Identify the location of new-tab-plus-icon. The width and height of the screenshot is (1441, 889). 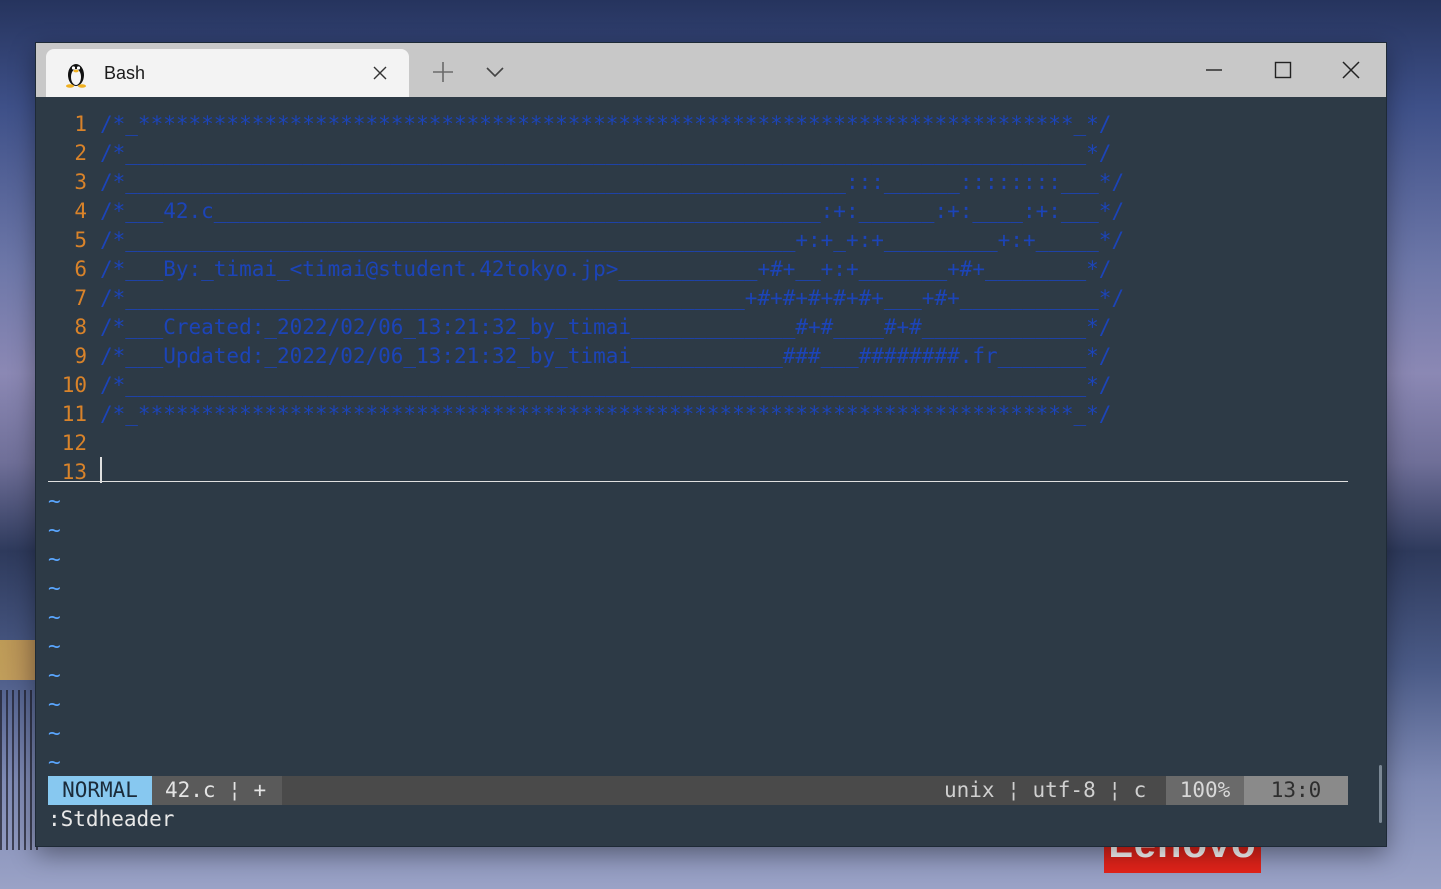
(443, 72).